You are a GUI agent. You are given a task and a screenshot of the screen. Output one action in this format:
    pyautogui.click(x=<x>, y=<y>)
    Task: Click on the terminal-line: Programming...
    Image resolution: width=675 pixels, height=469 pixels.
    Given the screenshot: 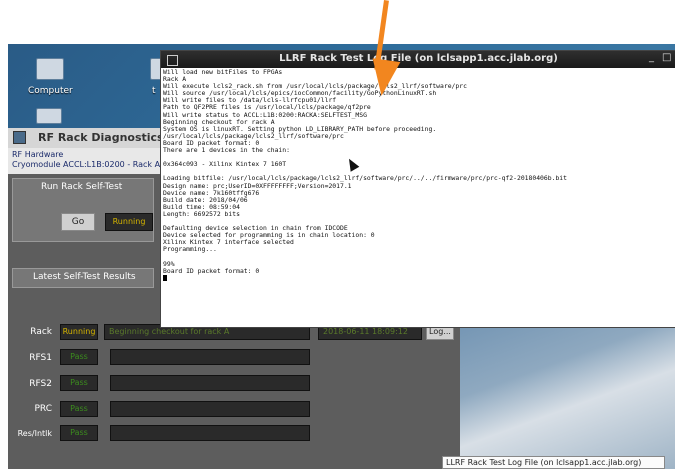 What is the action you would take?
    pyautogui.click(x=190, y=249)
    